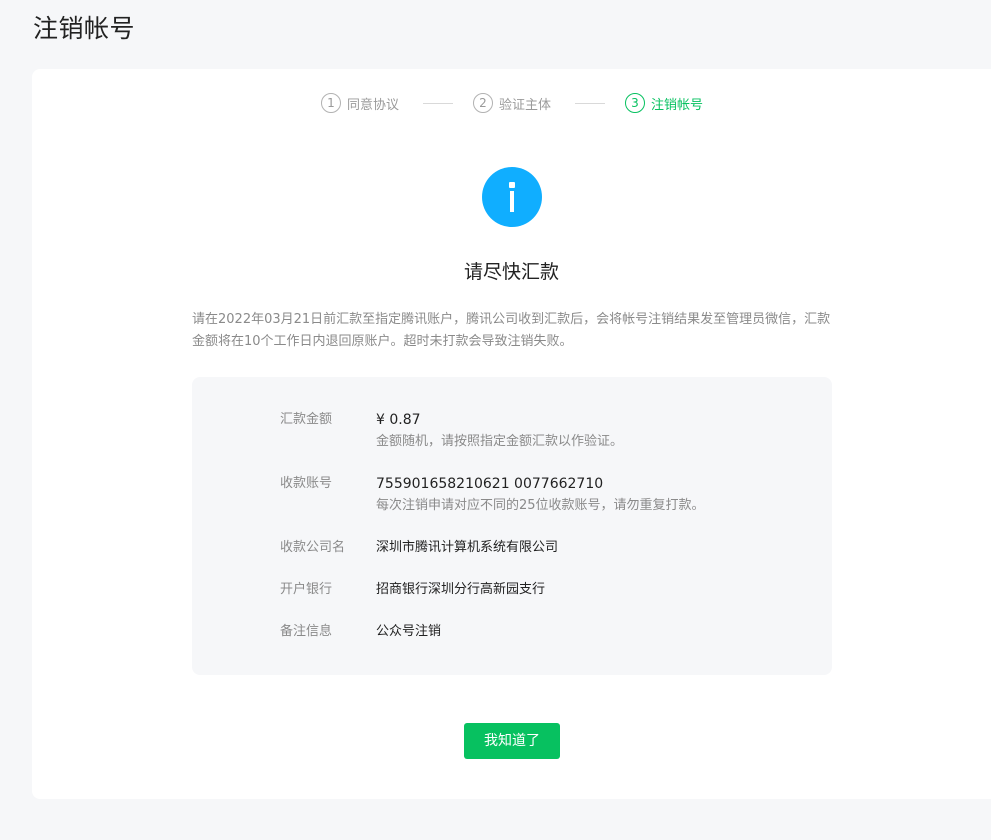  What do you see at coordinates (398, 420) in the screenshot?
I see `amount-value: ¥ 0.87` at bounding box center [398, 420].